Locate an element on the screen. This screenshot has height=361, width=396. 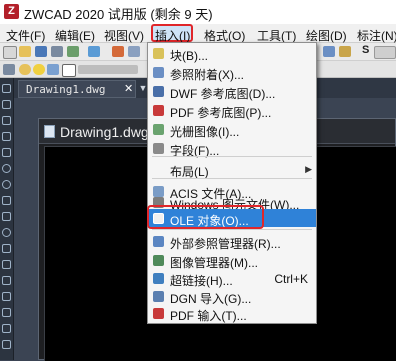
layer-freeze-icon is located at coordinates (39, 69).